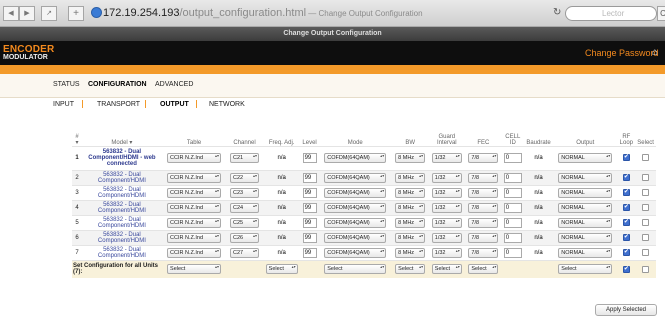 The image size is (665, 316). I want to click on forward-icon: ▶, so click(27, 13).